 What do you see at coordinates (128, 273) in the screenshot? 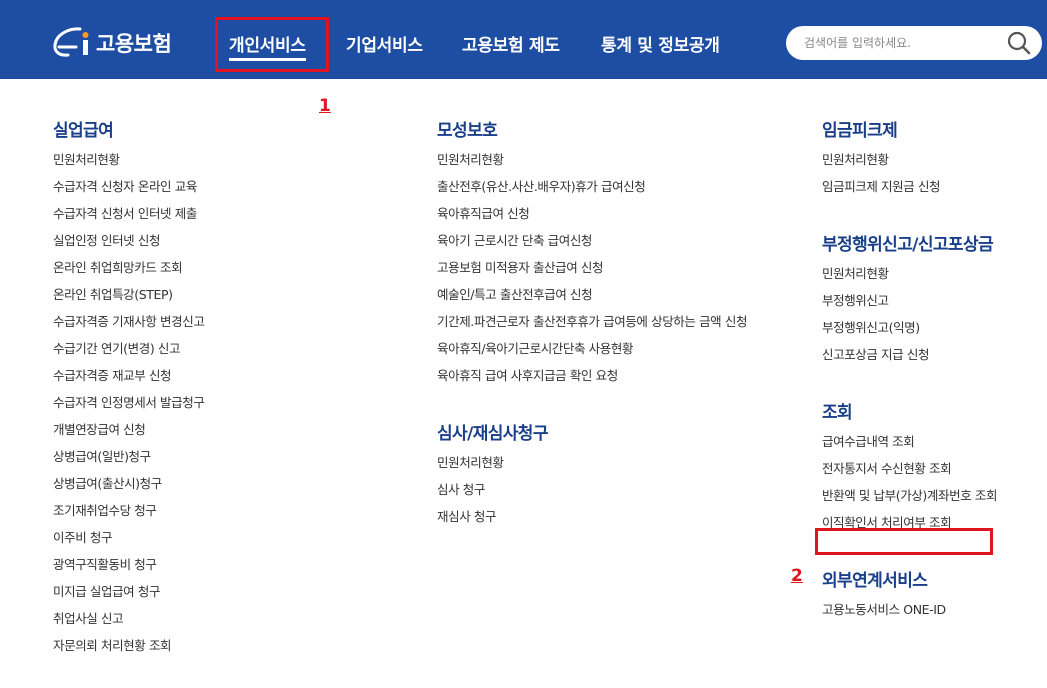
I see `menu-link: 온라인 취업희망카드 조회` at bounding box center [128, 273].